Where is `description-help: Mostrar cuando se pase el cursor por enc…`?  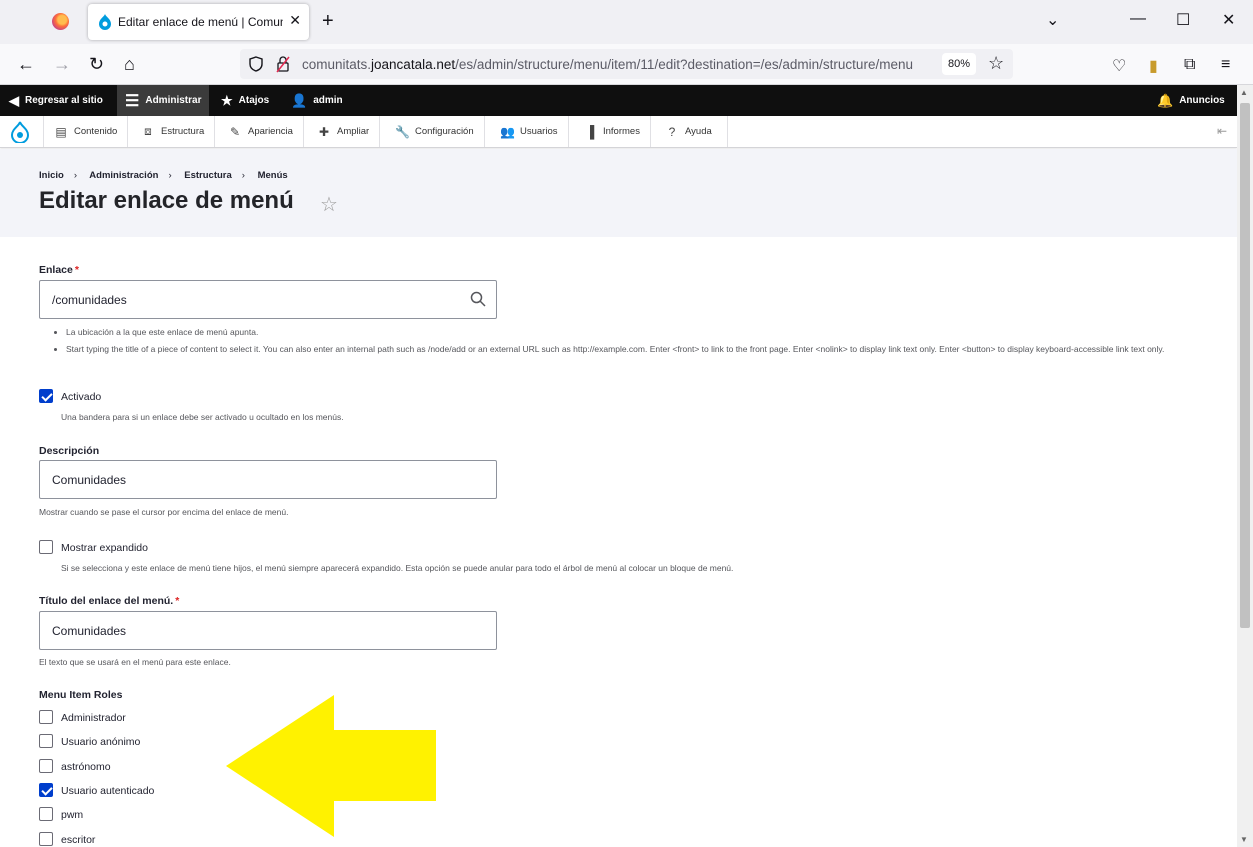 description-help: Mostrar cuando se pase el cursor por enc… is located at coordinates (164, 512).